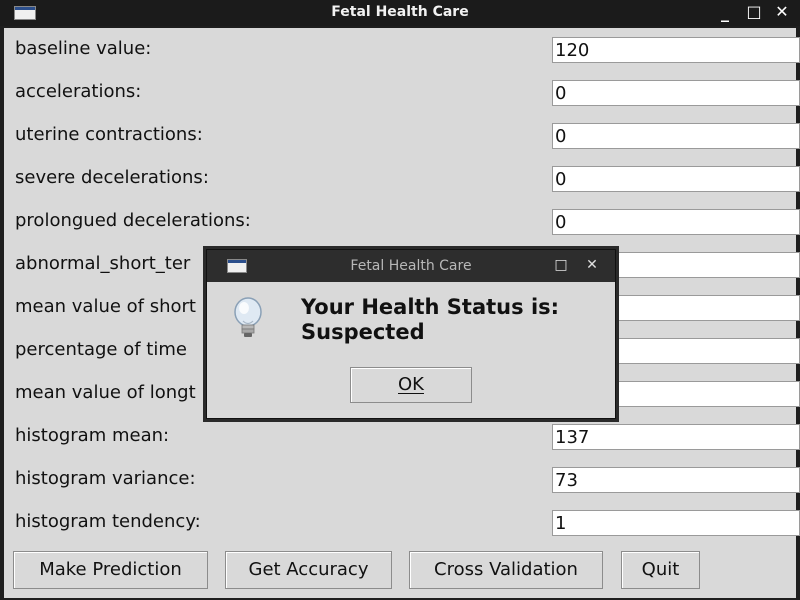 The image size is (800, 600). I want to click on form-row-histogram-mean: histogram mean: 137, so click(402, 436).